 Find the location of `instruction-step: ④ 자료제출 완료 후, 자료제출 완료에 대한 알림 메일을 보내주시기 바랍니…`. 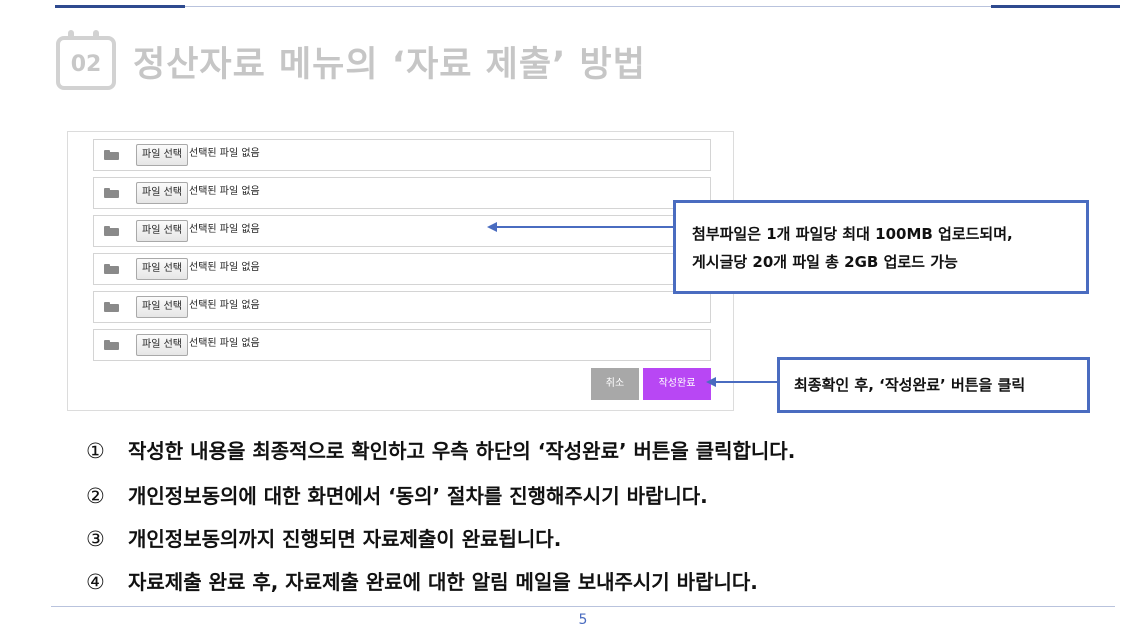

instruction-step: ④ 자료제출 완료 후, 자료제출 완료에 대한 알림 메일을 보내주시기 바랍니… is located at coordinates (422, 581).